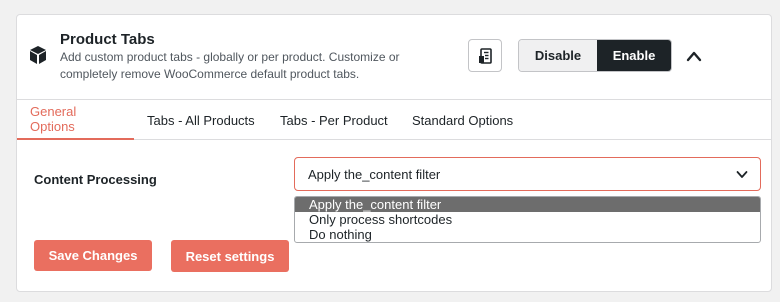 The image size is (780, 302). Describe the element at coordinates (742, 174) in the screenshot. I see `chevron-down-icon` at that location.